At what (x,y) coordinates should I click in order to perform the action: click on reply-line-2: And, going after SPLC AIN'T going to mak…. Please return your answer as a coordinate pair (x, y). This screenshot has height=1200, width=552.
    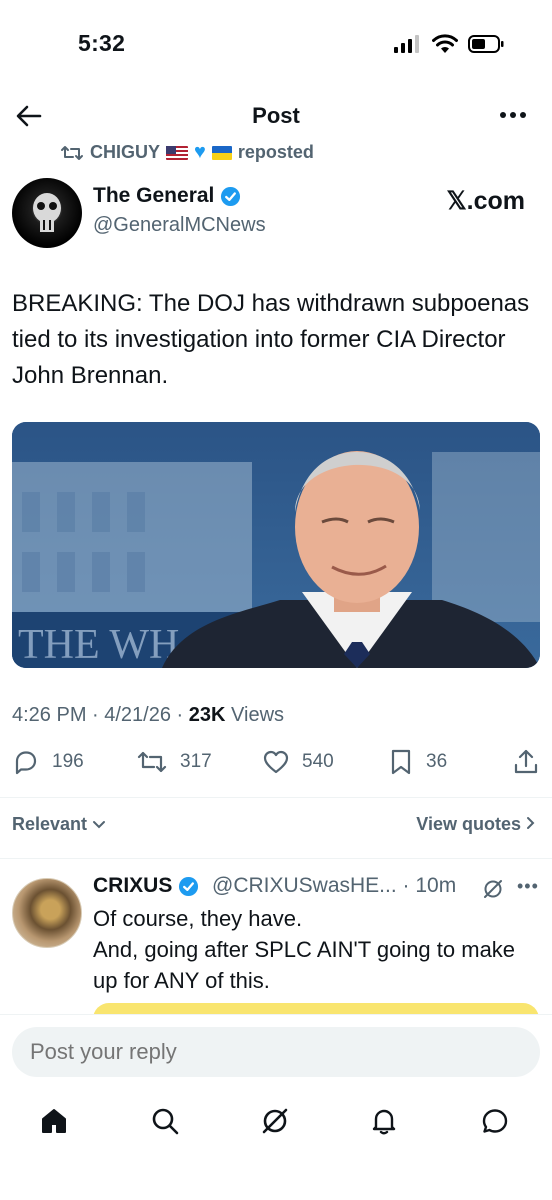
    Looking at the image, I should click on (304, 965).